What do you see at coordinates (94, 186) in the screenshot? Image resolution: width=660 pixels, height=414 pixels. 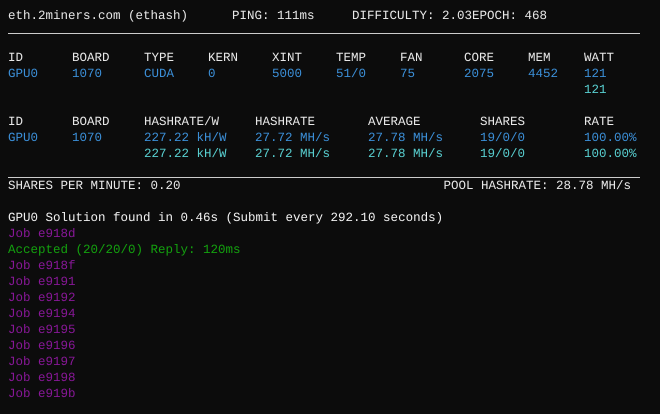 I see `shares-per-minute: SHARES PER MINUTE: 0.20` at bounding box center [94, 186].